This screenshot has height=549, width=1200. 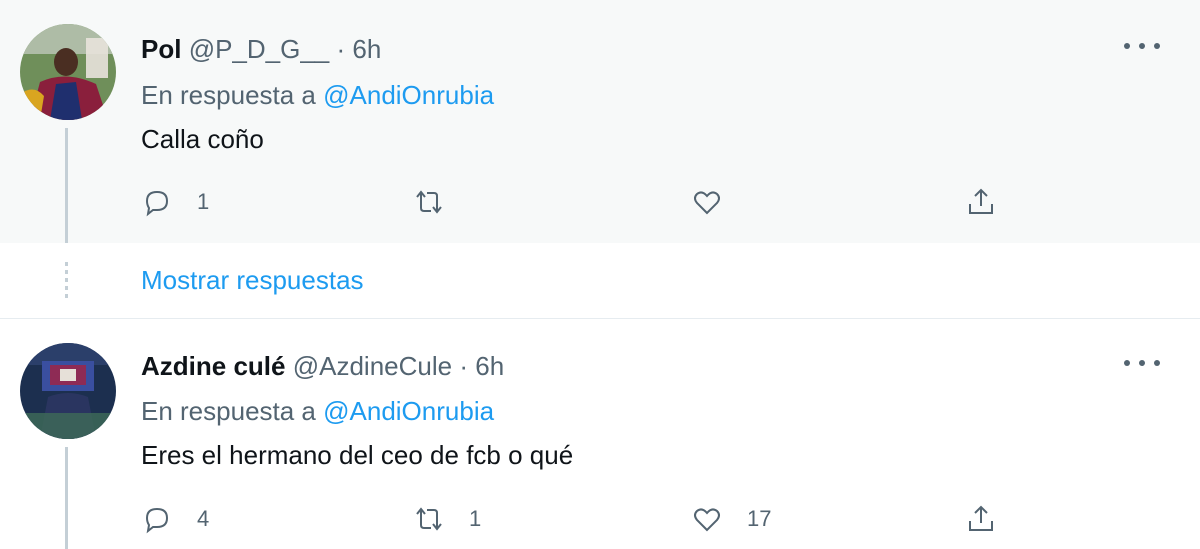 What do you see at coordinates (203, 201) in the screenshot?
I see `reply-count: 1` at bounding box center [203, 201].